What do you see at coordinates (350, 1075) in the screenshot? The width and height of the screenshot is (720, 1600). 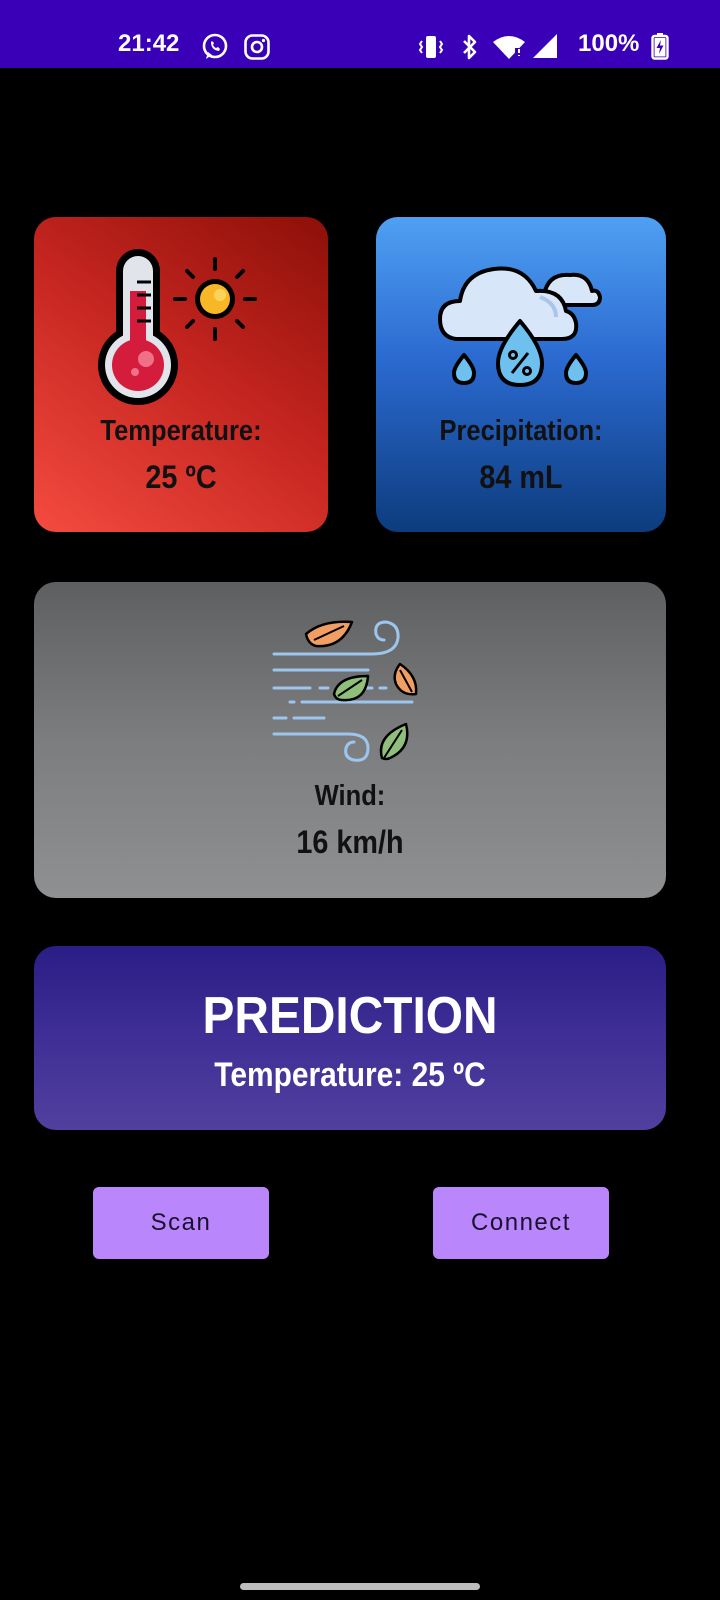 I see `prediction-value: Temperature: 25 ºC` at bounding box center [350, 1075].